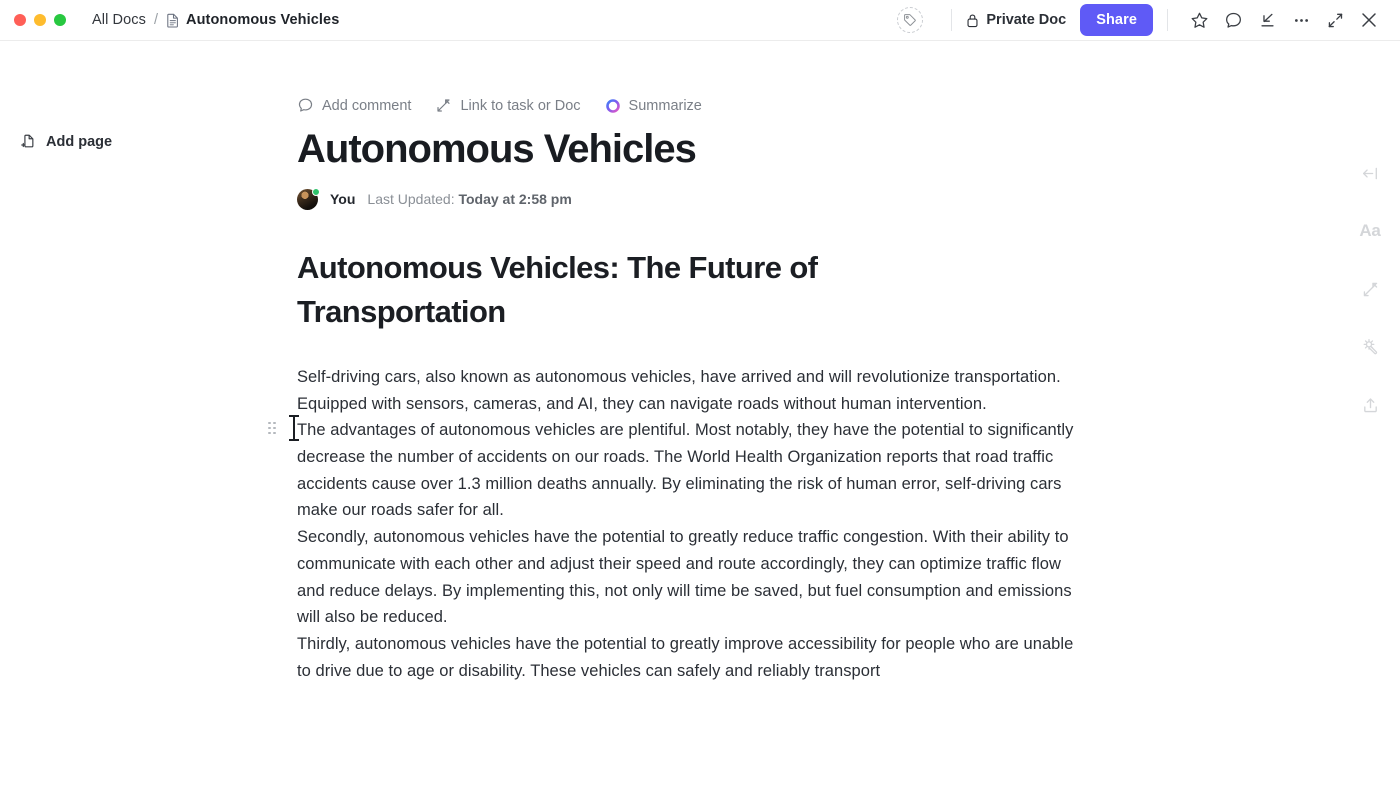  What do you see at coordinates (1301, 20) in the screenshot?
I see `more-options-icon` at bounding box center [1301, 20].